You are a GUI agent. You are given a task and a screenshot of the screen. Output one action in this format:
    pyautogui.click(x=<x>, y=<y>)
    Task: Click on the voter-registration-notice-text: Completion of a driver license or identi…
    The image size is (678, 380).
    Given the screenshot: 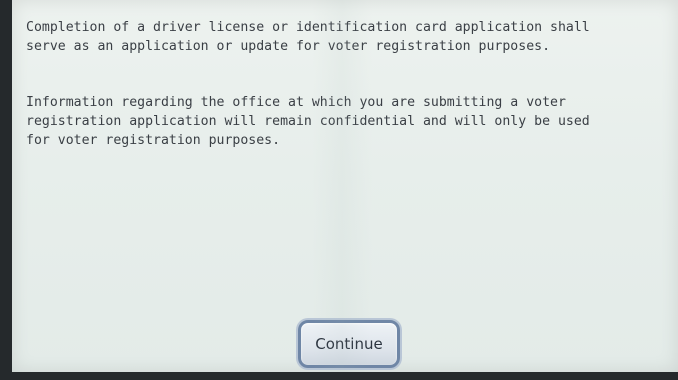 What is the action you would take?
    pyautogui.click(x=308, y=37)
    